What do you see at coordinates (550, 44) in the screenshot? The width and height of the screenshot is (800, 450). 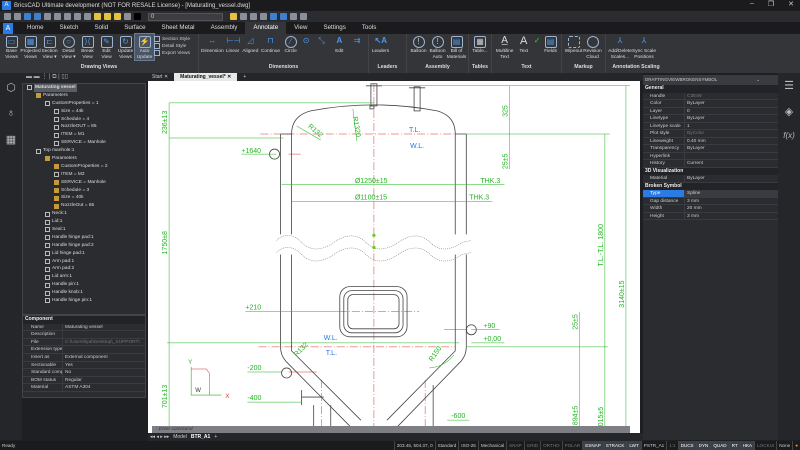 I see `fields-button: ▤ Fields` at bounding box center [550, 44].